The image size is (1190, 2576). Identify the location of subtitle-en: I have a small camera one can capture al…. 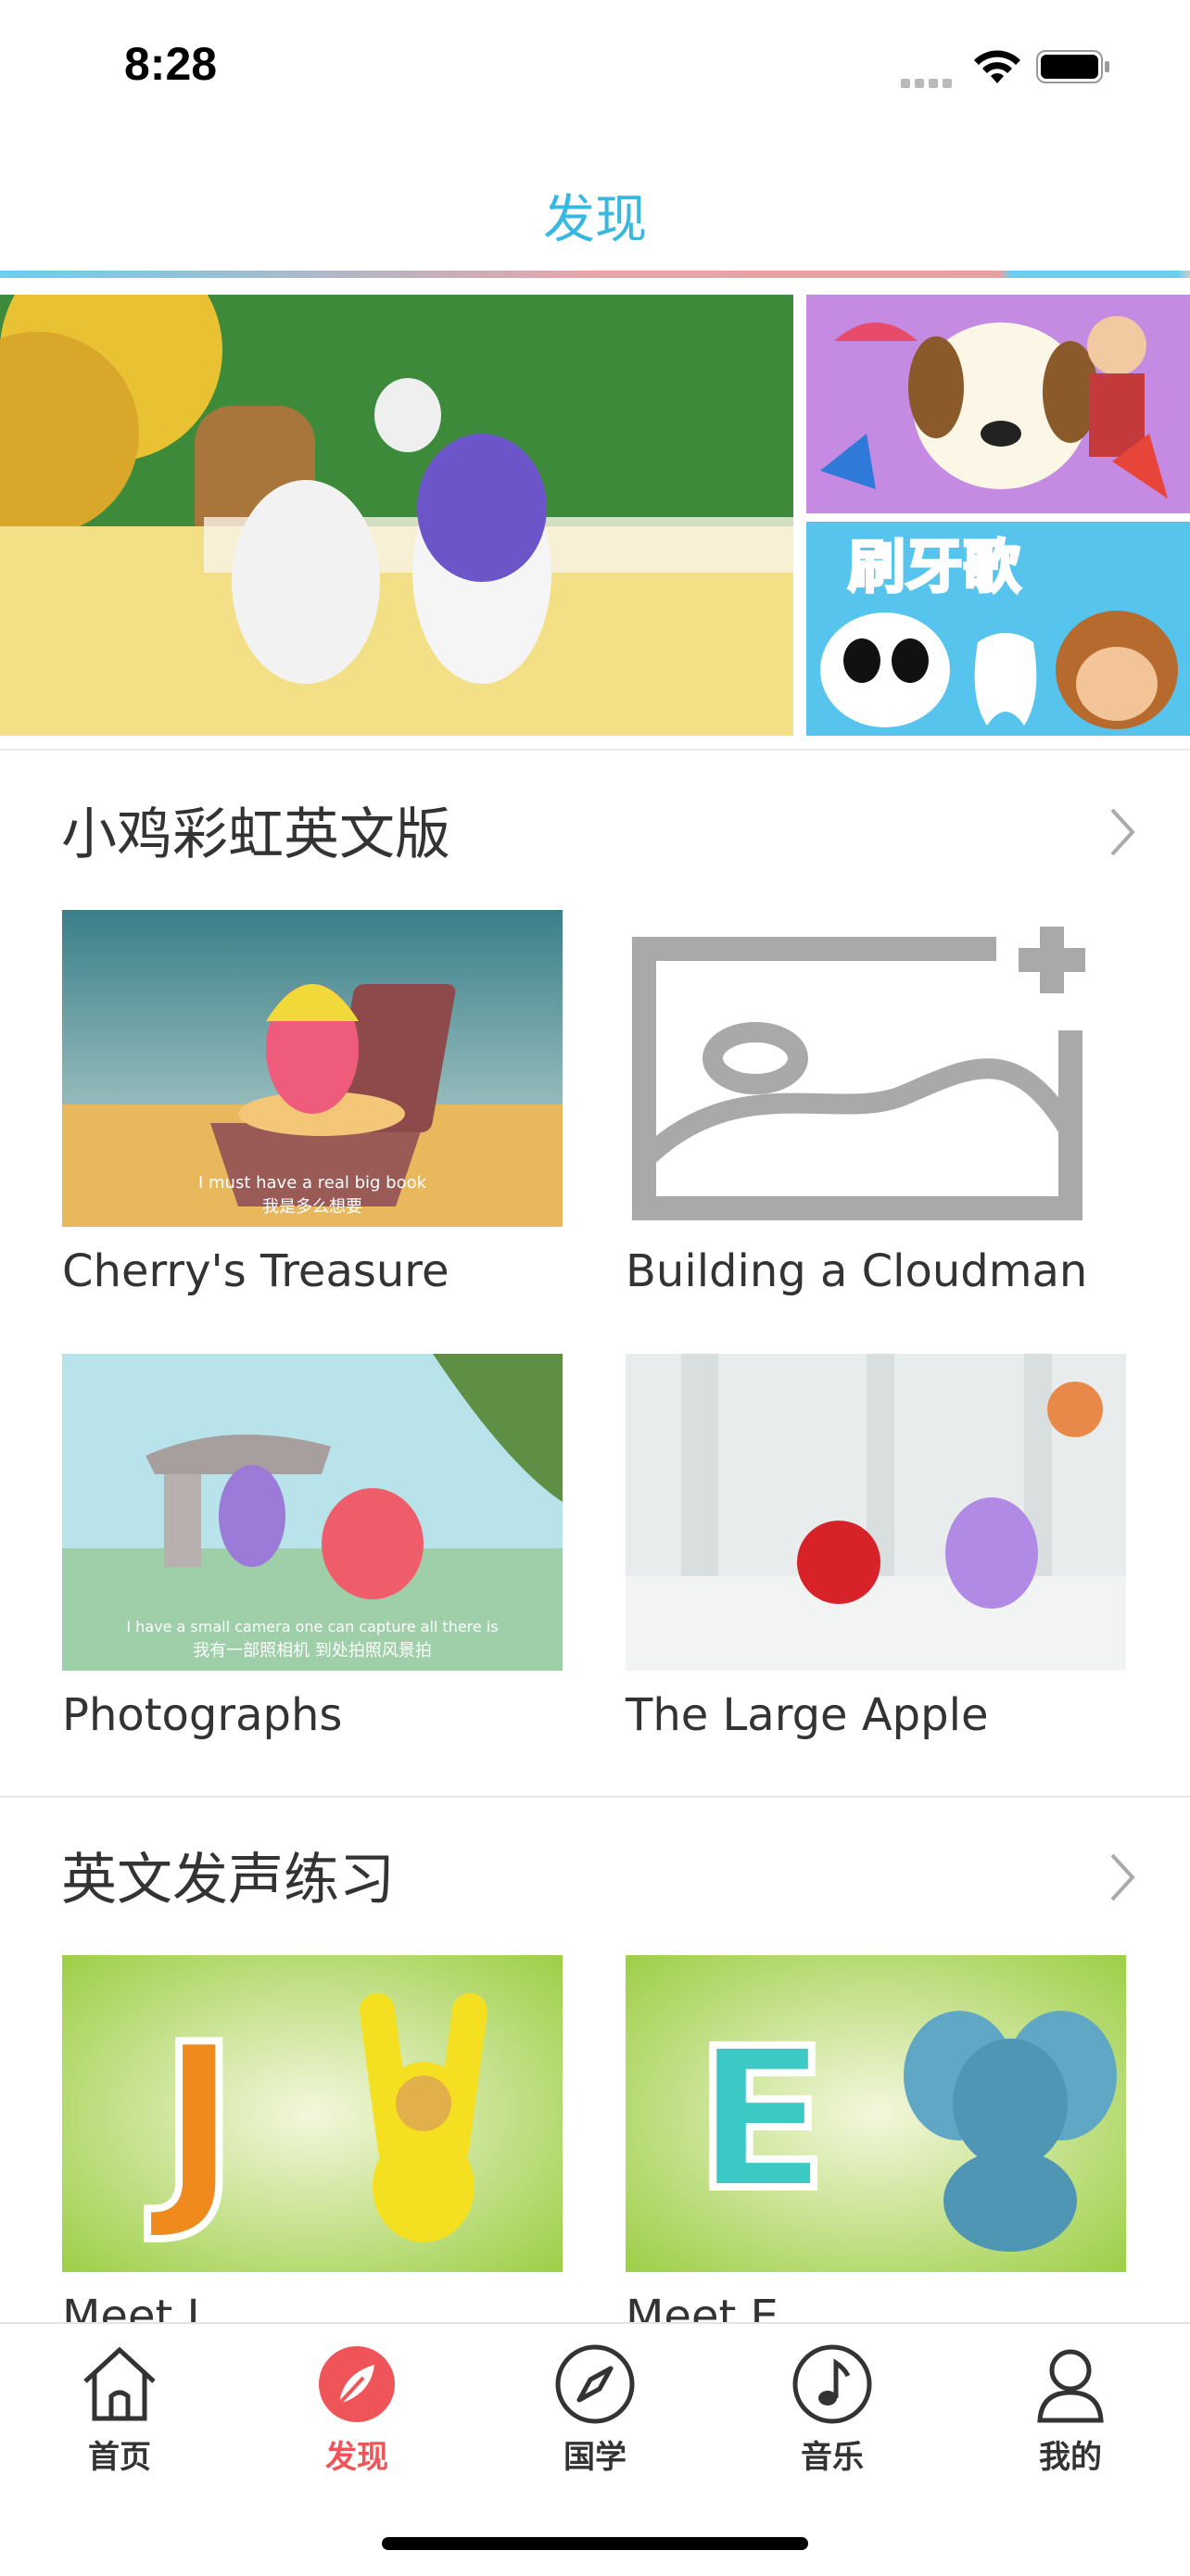
(312, 1626).